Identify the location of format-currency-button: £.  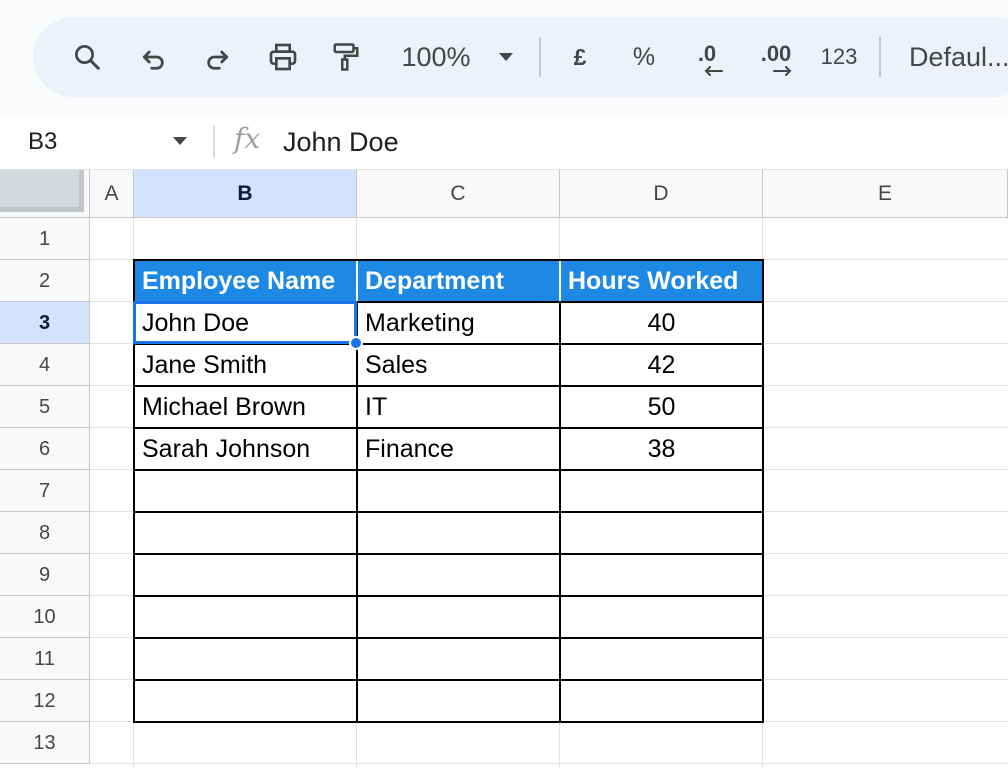
(580, 57).